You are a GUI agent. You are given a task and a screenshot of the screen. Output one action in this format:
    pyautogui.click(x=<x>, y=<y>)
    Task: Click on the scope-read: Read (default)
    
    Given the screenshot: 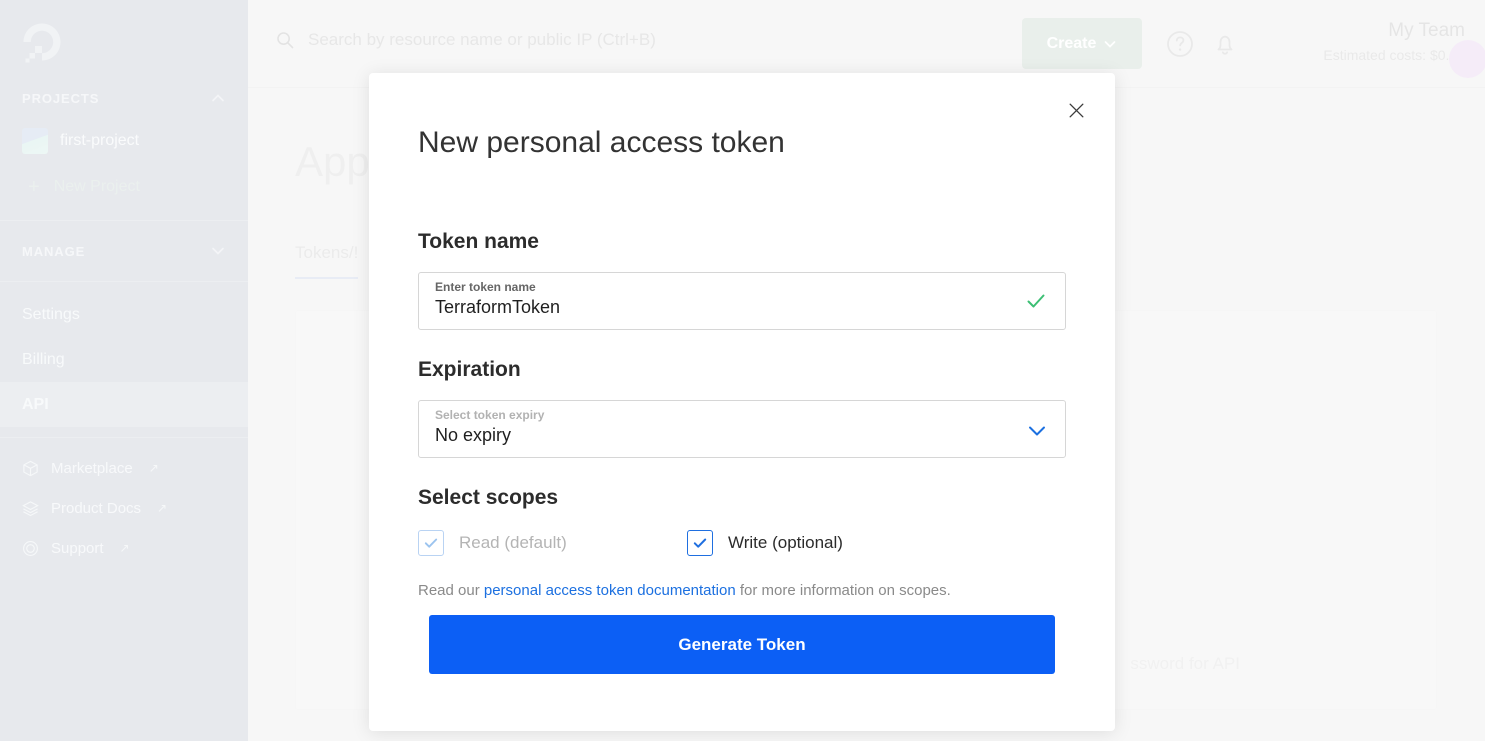 What is the action you would take?
    pyautogui.click(x=492, y=543)
    